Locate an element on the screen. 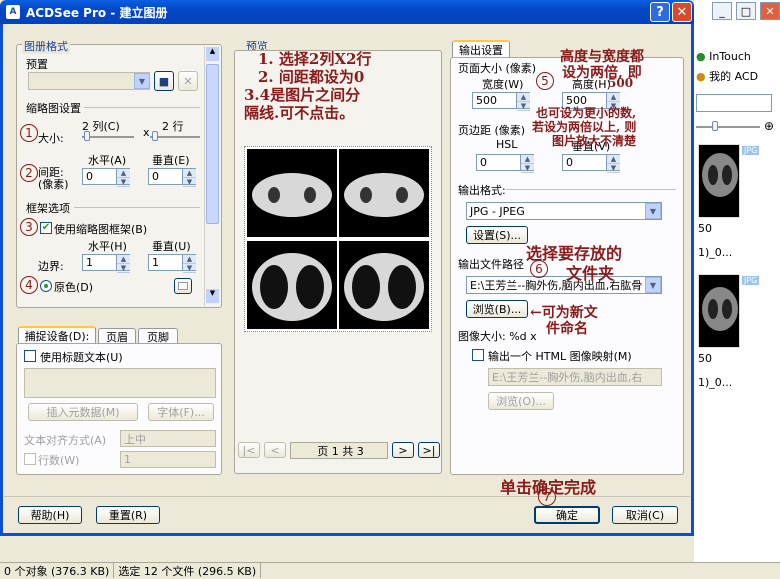 The width and height of the screenshot is (780, 579). preset-label: 预置 is located at coordinates (37, 64).